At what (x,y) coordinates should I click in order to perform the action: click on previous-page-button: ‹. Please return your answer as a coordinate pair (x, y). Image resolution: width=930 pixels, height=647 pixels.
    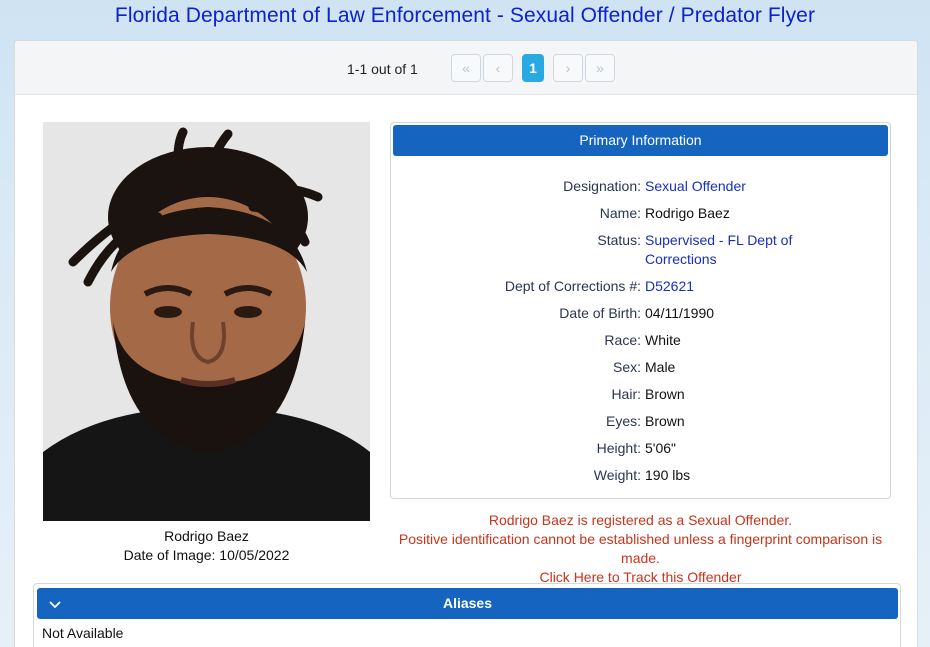
    Looking at the image, I should click on (498, 68).